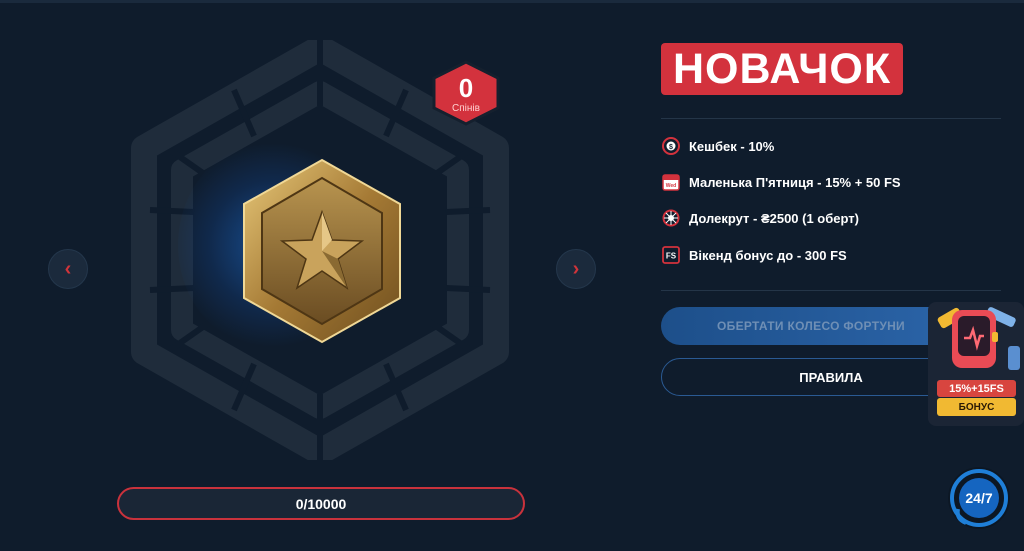 This screenshot has width=1024, height=551. What do you see at coordinates (466, 87) in the screenshot?
I see `spins-count: 0` at bounding box center [466, 87].